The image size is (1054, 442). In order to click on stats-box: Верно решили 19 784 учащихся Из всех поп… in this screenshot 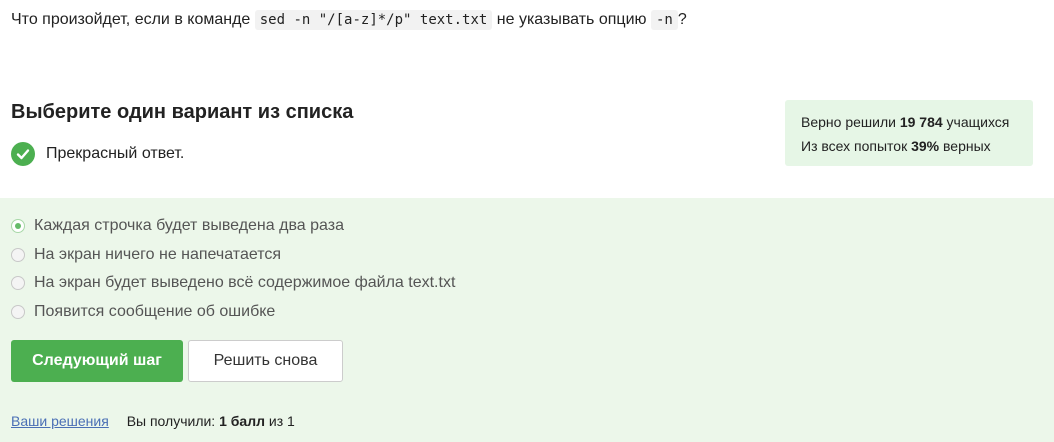, I will do `click(909, 133)`.